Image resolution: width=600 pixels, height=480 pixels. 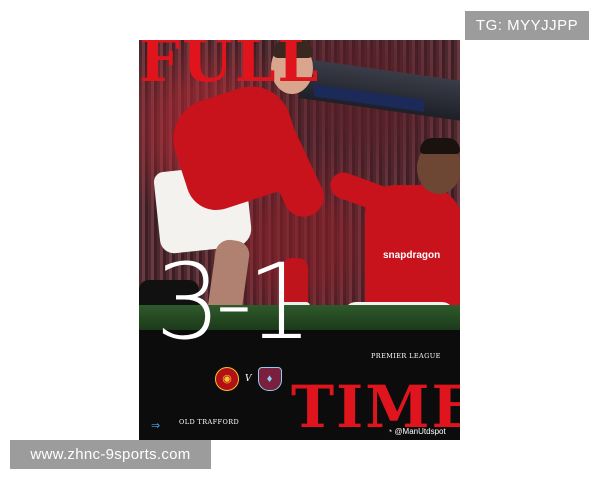 I want to click on player-right-hair, so click(x=440, y=146).